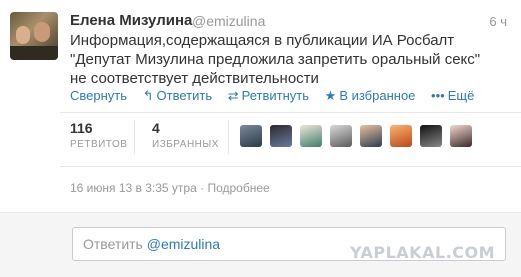  I want to click on more-button: ••• Ещё, so click(452, 95).